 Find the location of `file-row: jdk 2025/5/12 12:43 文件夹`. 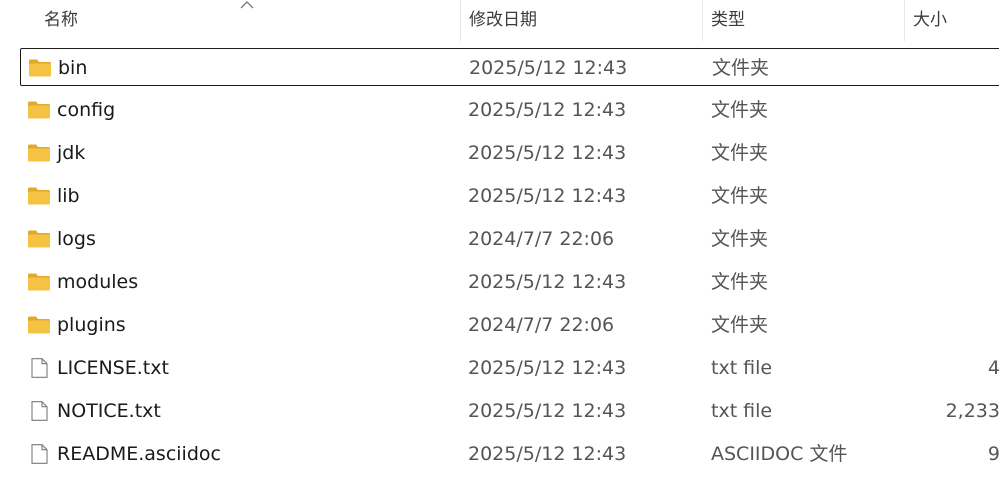

file-row: jdk 2025/5/12 12:43 文件夹 is located at coordinates (509, 153).